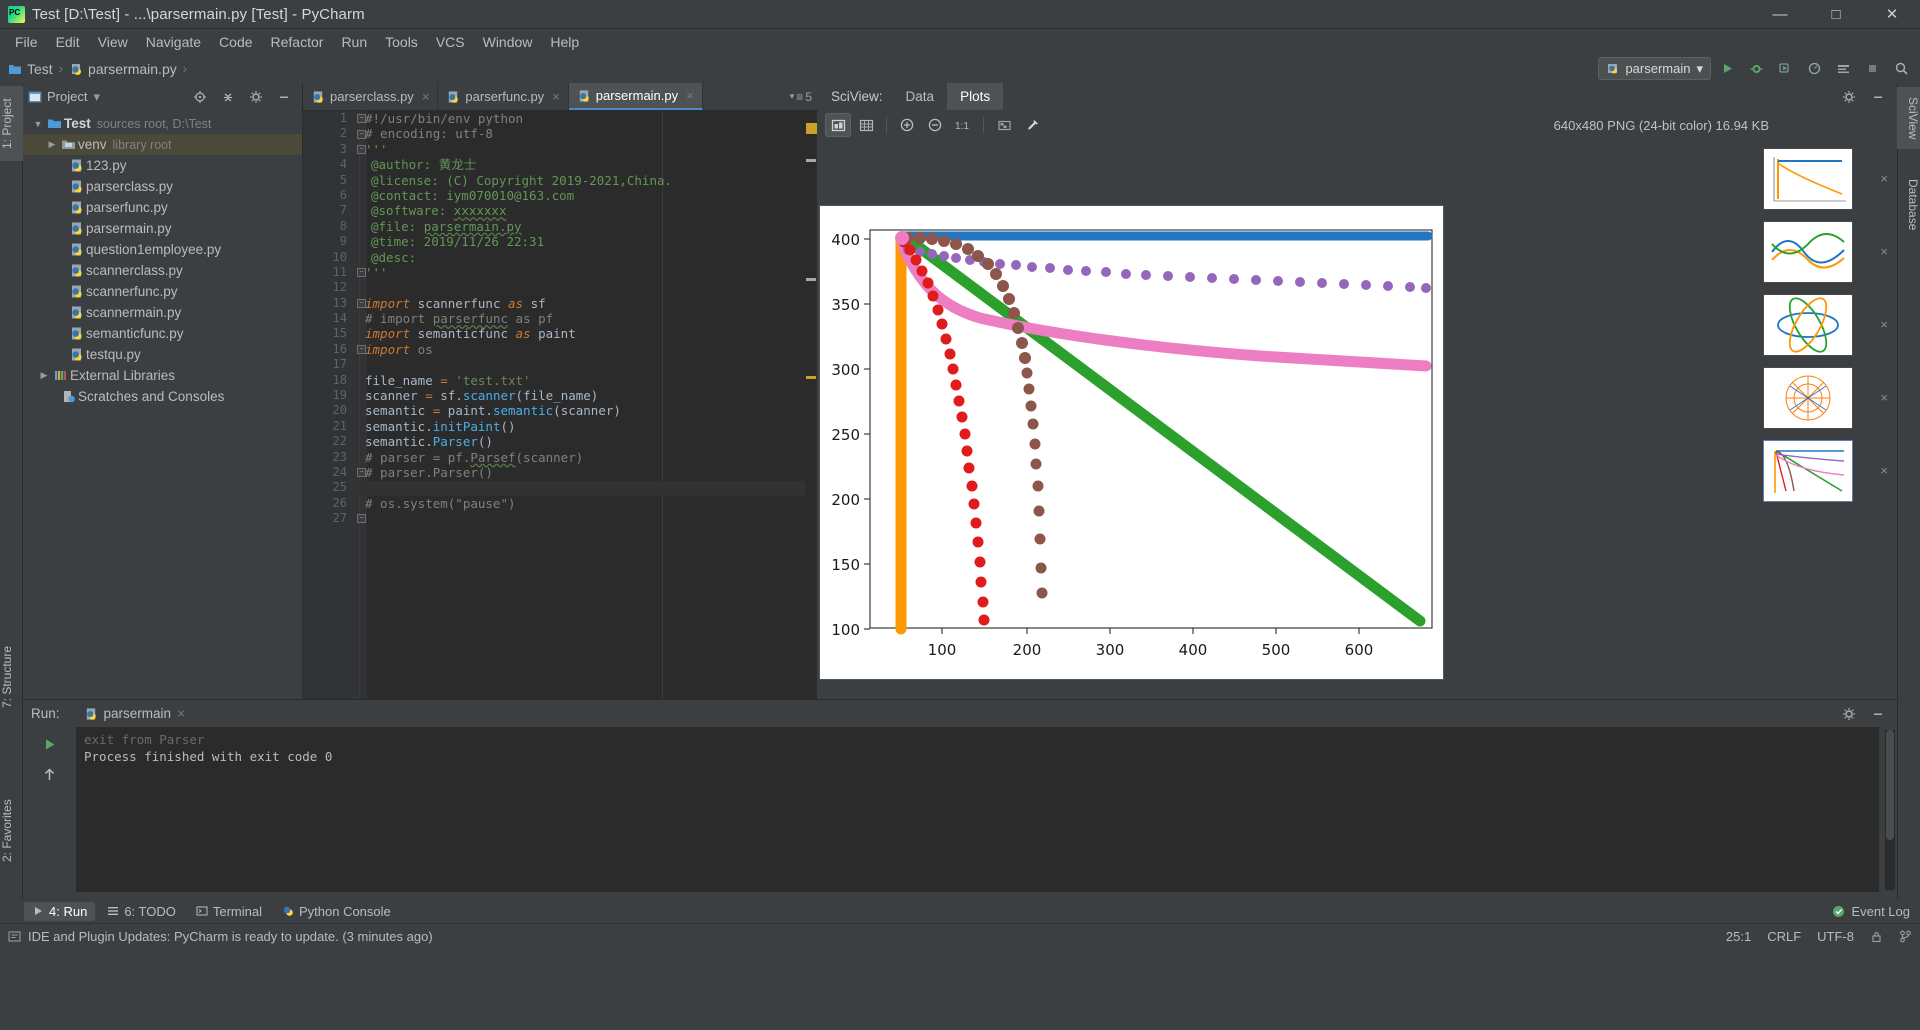 The image size is (1920, 1030). I want to click on stop-button, so click(1872, 68).